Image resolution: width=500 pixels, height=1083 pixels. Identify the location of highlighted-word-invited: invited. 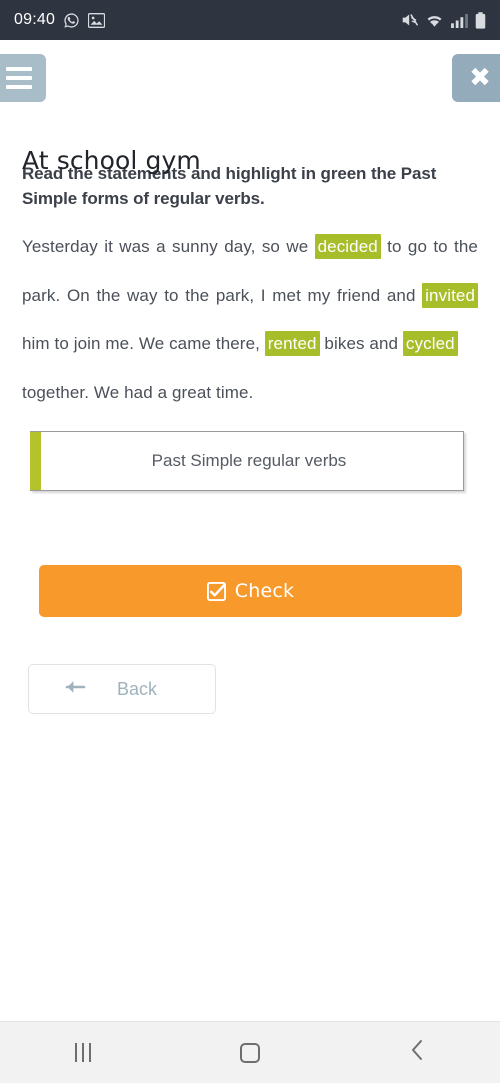
(450, 295).